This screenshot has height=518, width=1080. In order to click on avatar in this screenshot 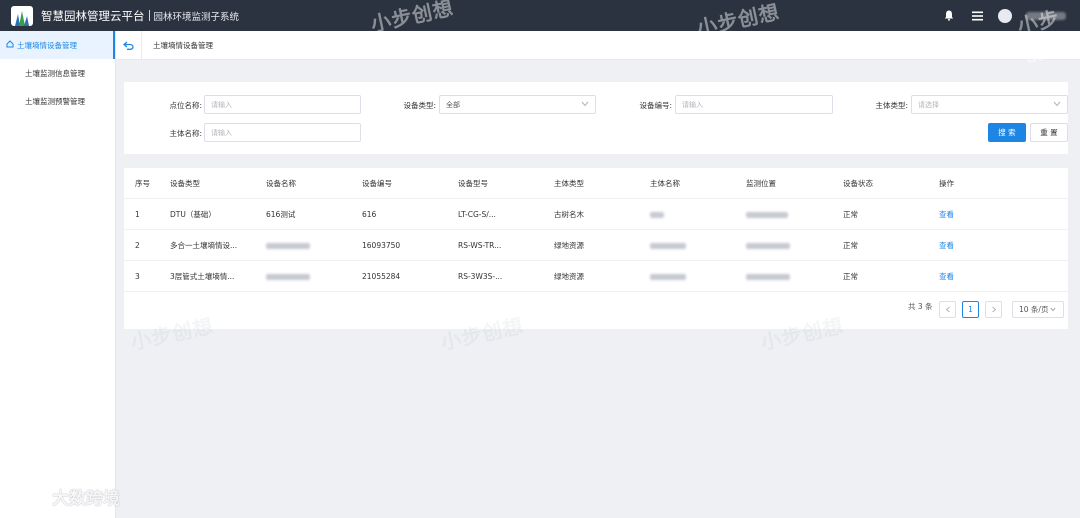, I will do `click(1005, 15)`.